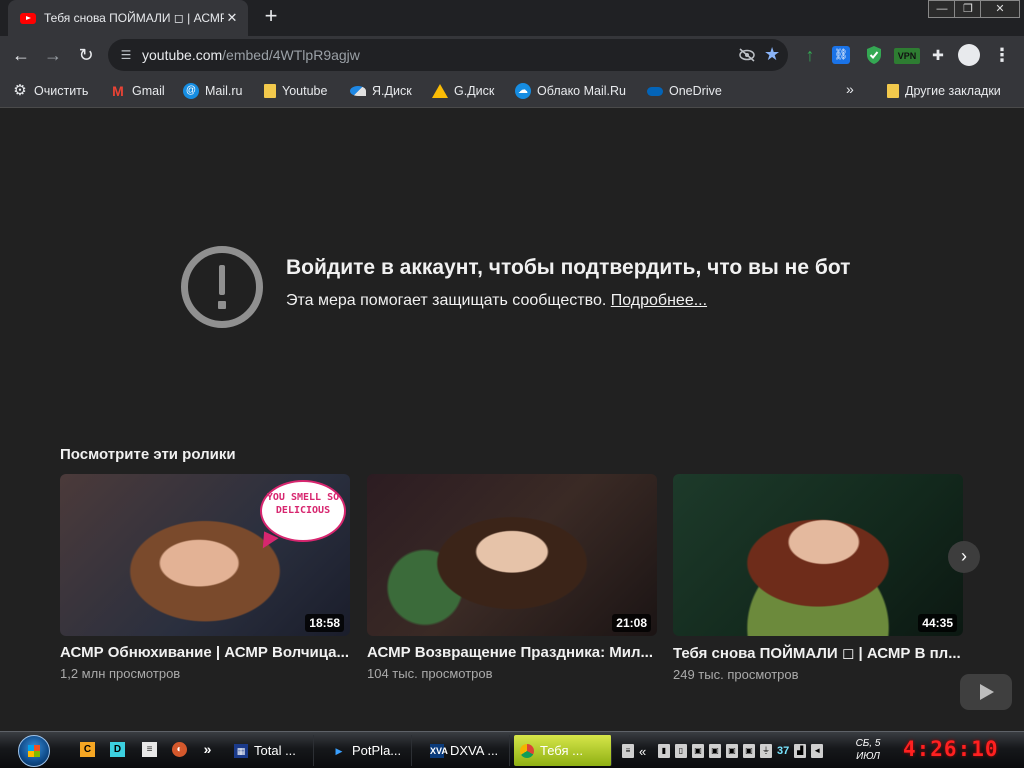 This screenshot has width=1024, height=768. Describe the element at coordinates (951, 749) in the screenshot. I see `taskbar-clock: 4:26:10` at that location.